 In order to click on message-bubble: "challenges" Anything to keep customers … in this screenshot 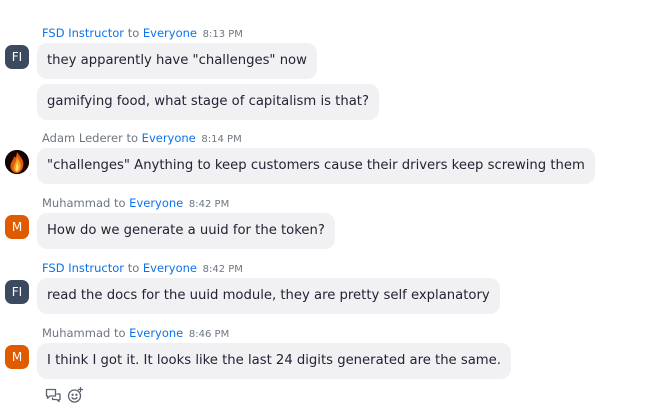, I will do `click(316, 166)`.